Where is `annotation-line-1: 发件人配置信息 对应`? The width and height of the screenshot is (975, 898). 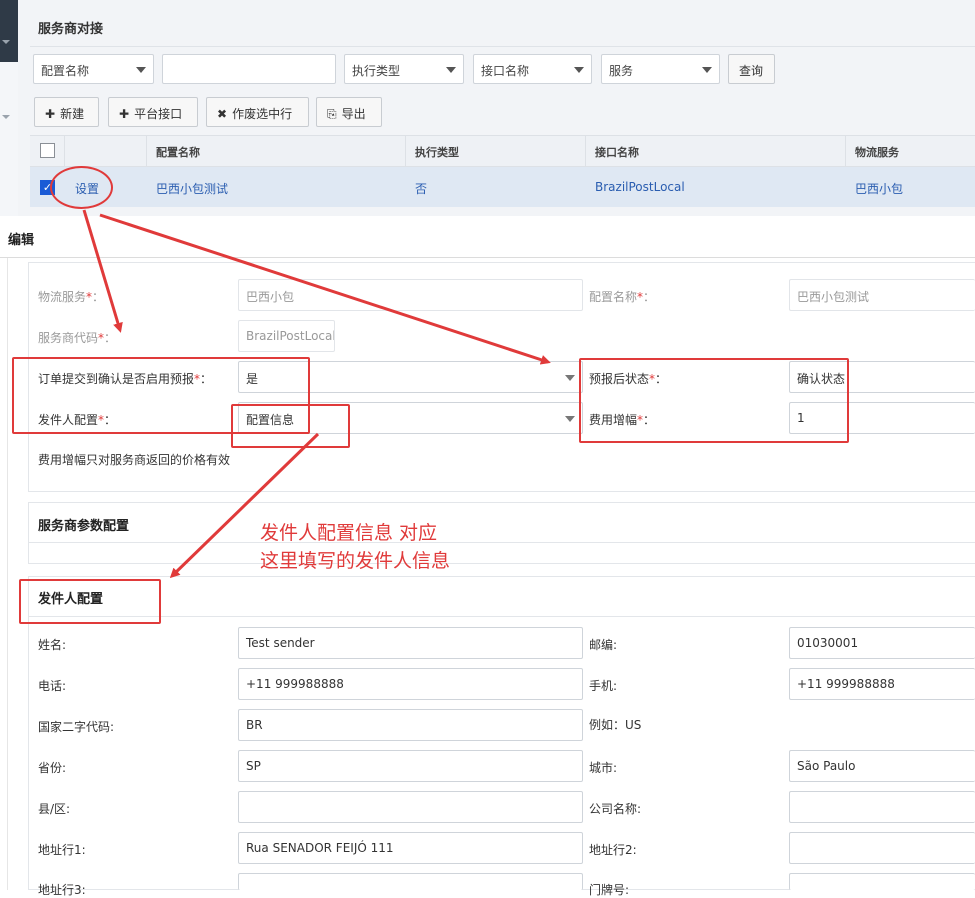
annotation-line-1: 发件人配置信息 对应 is located at coordinates (349, 533).